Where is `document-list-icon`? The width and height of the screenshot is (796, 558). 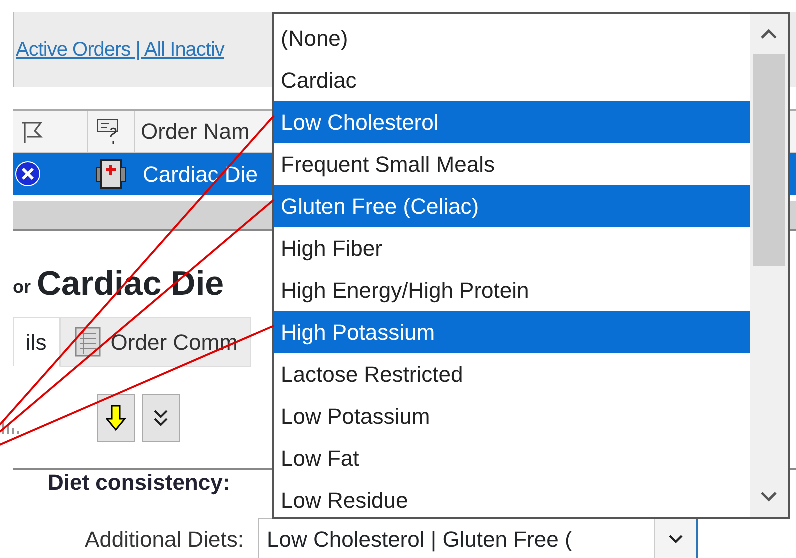 document-list-icon is located at coordinates (87, 342).